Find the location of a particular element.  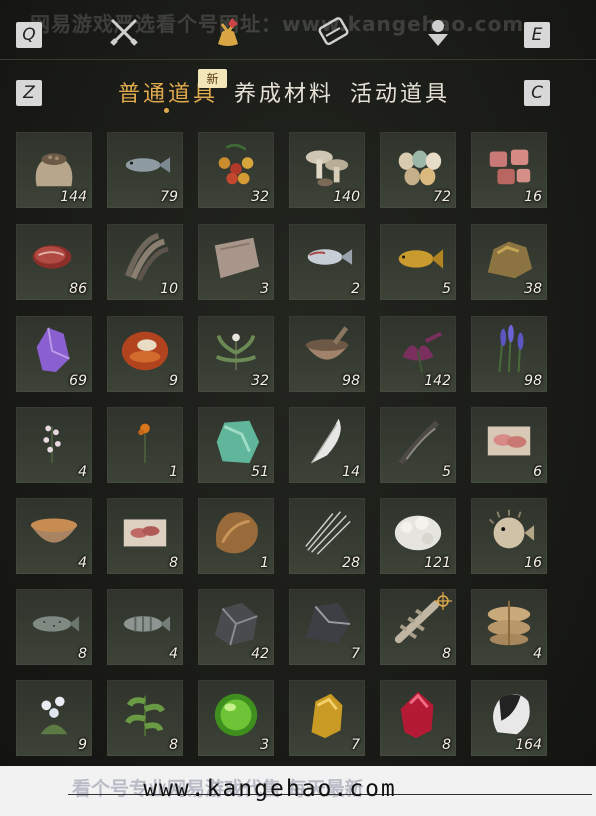

inventory-slot: 2 is located at coordinates (327, 262).